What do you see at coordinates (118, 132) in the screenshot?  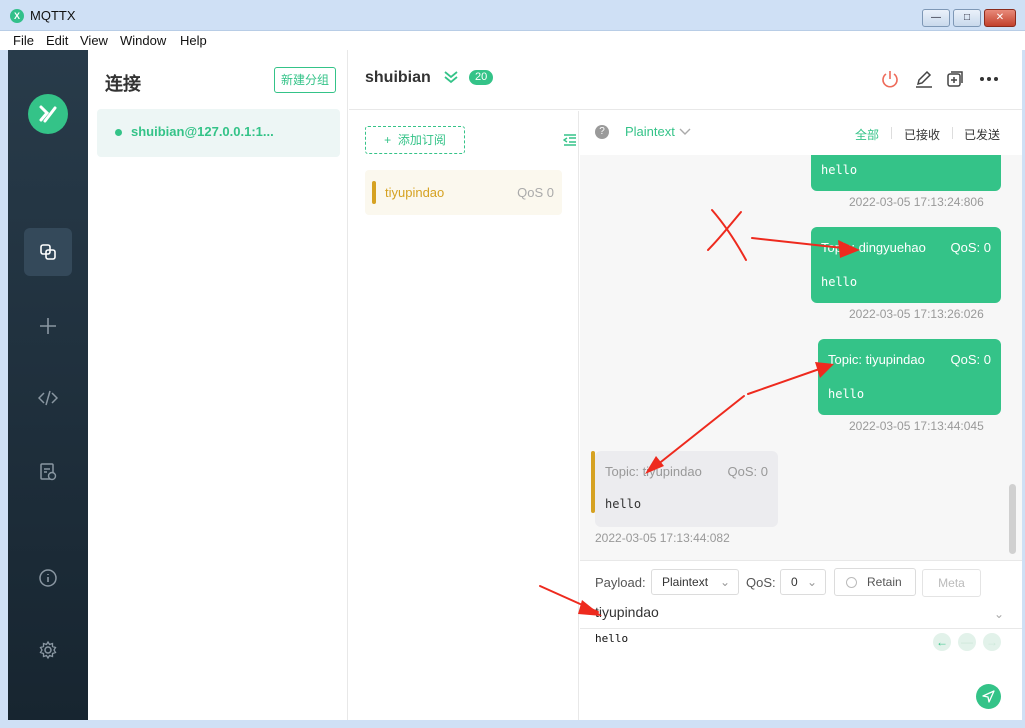 I see `connection-status-dot` at bounding box center [118, 132].